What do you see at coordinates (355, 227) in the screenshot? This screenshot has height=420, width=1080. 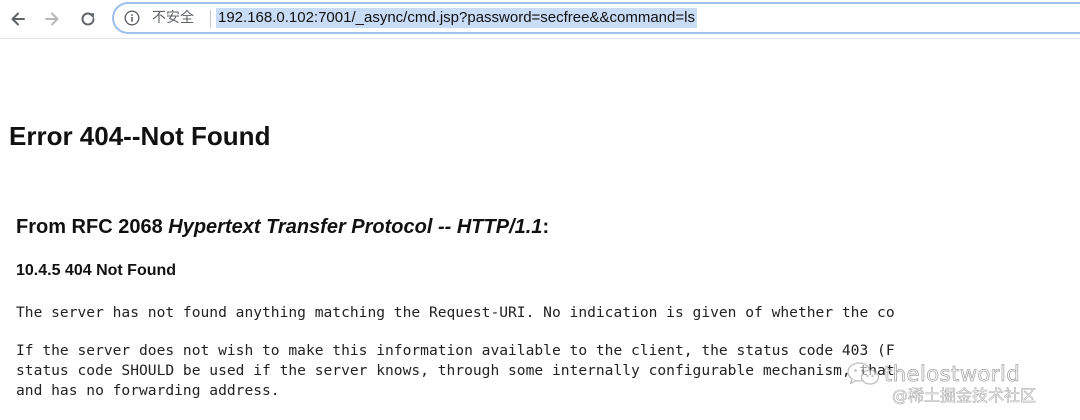 I see `rfc-heading-title: Hypertext Transfer Protocol -- HTTP/1.1` at bounding box center [355, 227].